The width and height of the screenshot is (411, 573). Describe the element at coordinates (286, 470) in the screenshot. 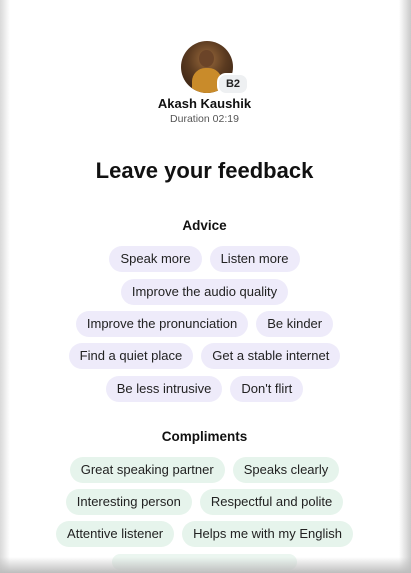

I see `chip-speaks-clearly: Speaks clearly` at that location.